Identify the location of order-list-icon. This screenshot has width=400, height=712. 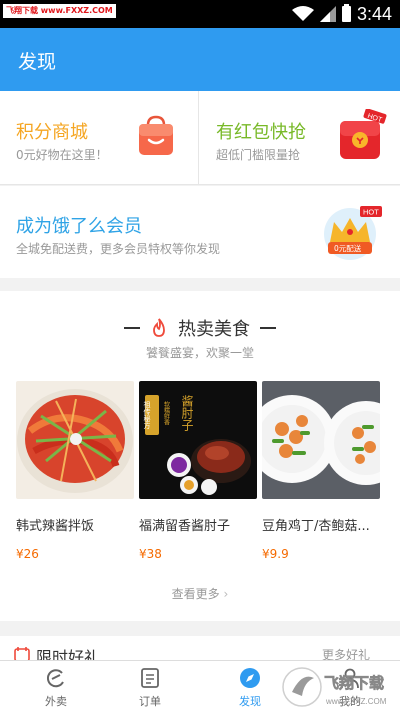
(150, 678).